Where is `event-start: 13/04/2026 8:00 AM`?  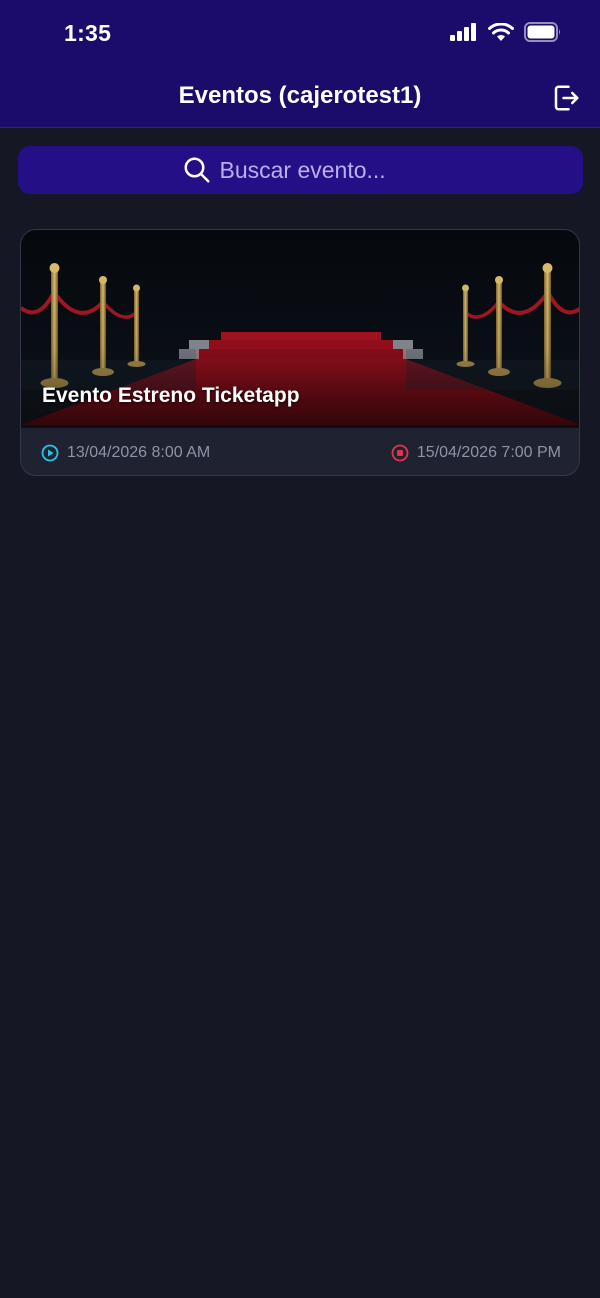 event-start: 13/04/2026 8:00 AM is located at coordinates (125, 453).